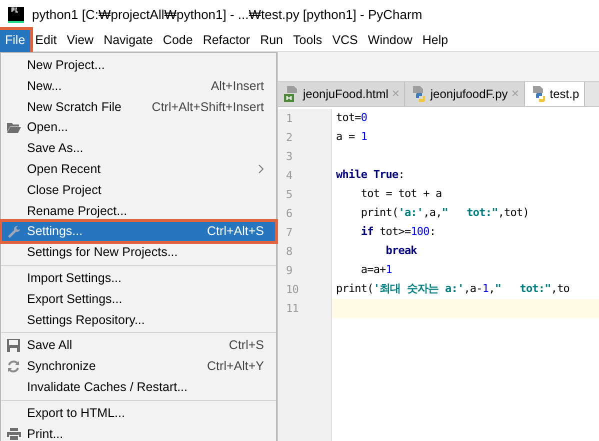  I want to click on code-line: a = 1, so click(351, 137).